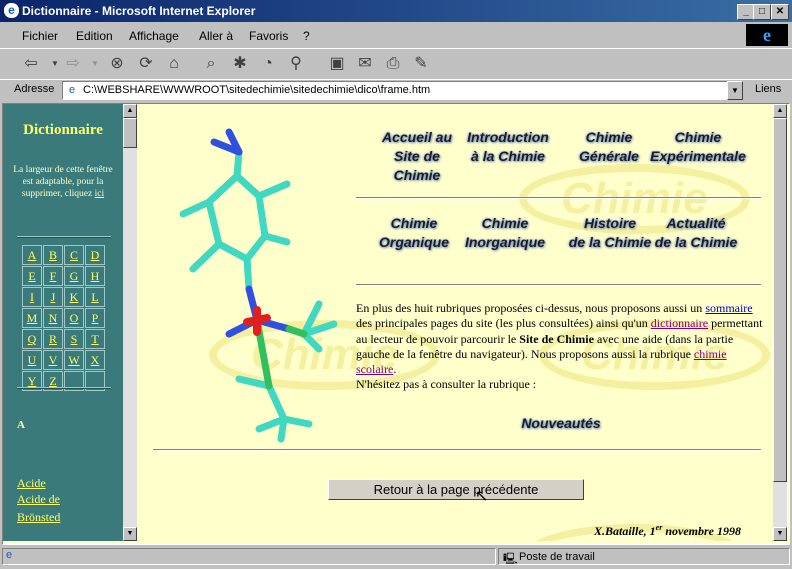 This screenshot has height=569, width=792. Describe the element at coordinates (74, 276) in the screenshot. I see `letter-link-g: G` at that location.